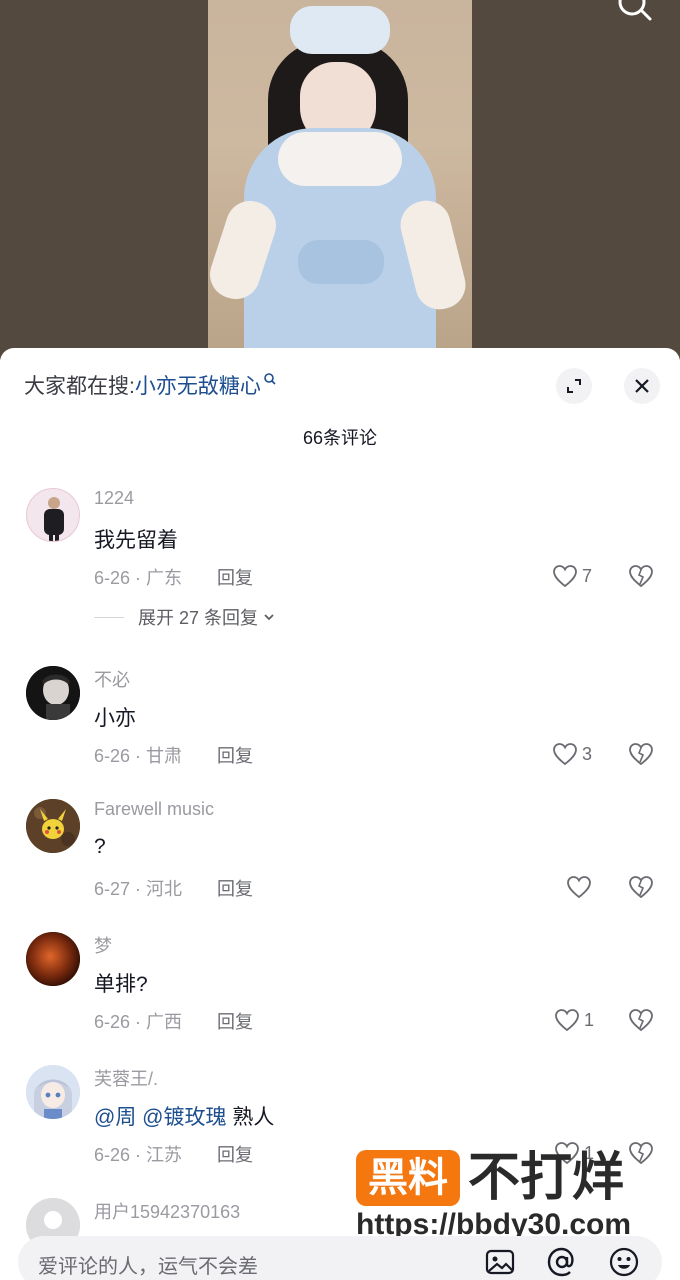  I want to click on expand-replies-label: 展开 27 条回复, so click(198, 618).